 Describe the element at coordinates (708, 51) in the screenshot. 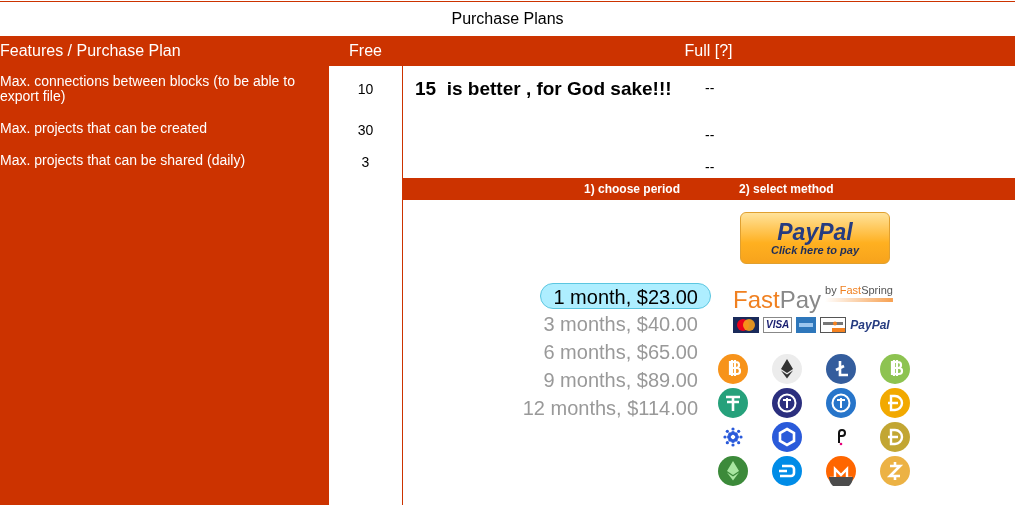

I see `column-header: Full [?]` at that location.